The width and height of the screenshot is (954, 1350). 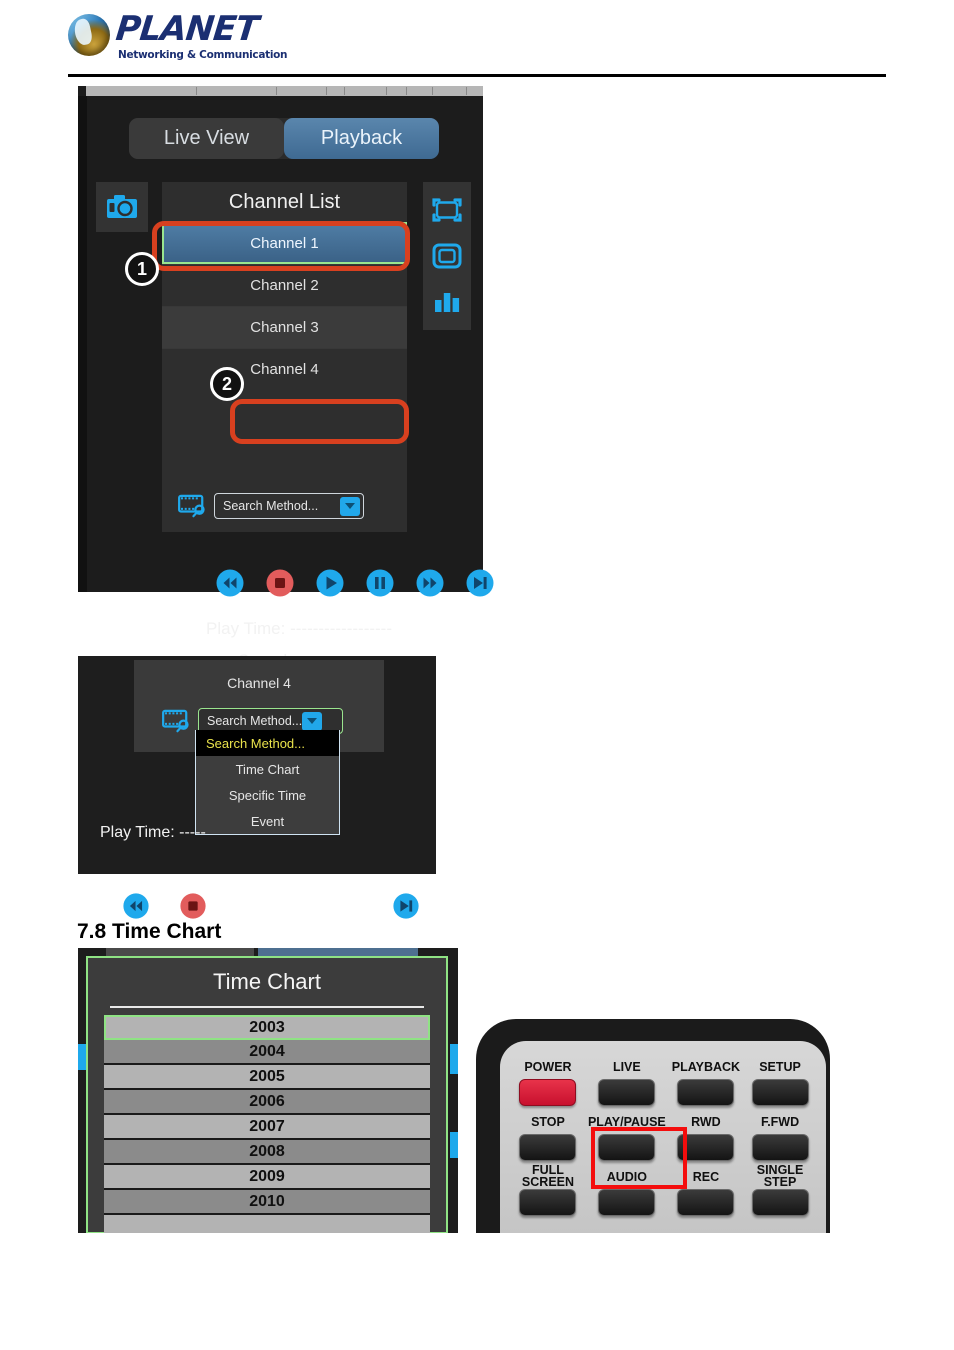 I want to click on full-screen-icon, so click(x=447, y=210).